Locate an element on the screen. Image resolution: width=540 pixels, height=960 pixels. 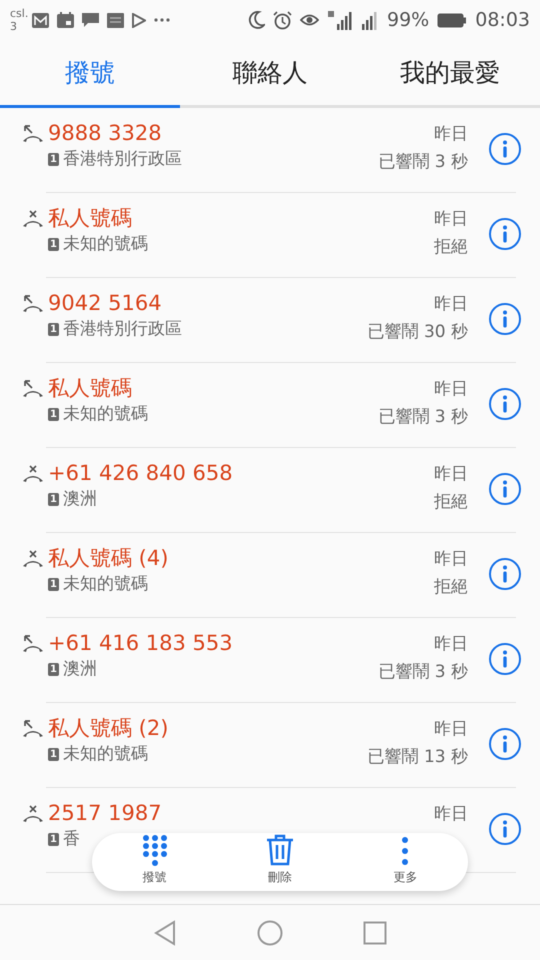
caller-name: 9888 3328 is located at coordinates (105, 133).